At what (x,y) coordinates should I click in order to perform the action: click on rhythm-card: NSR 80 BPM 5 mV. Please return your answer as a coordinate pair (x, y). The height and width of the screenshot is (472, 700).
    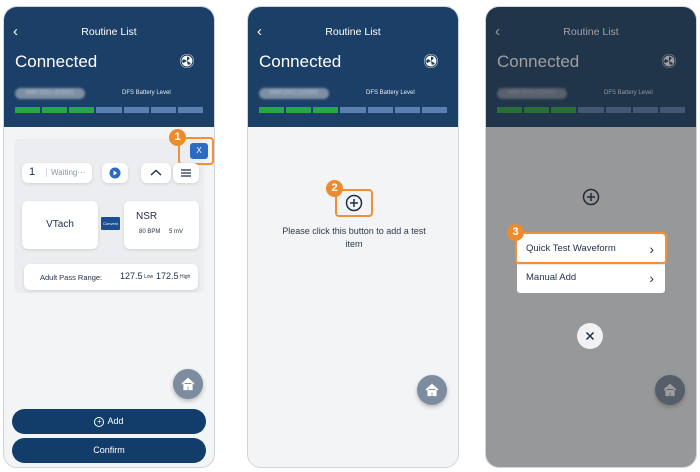
    Looking at the image, I should click on (161, 225).